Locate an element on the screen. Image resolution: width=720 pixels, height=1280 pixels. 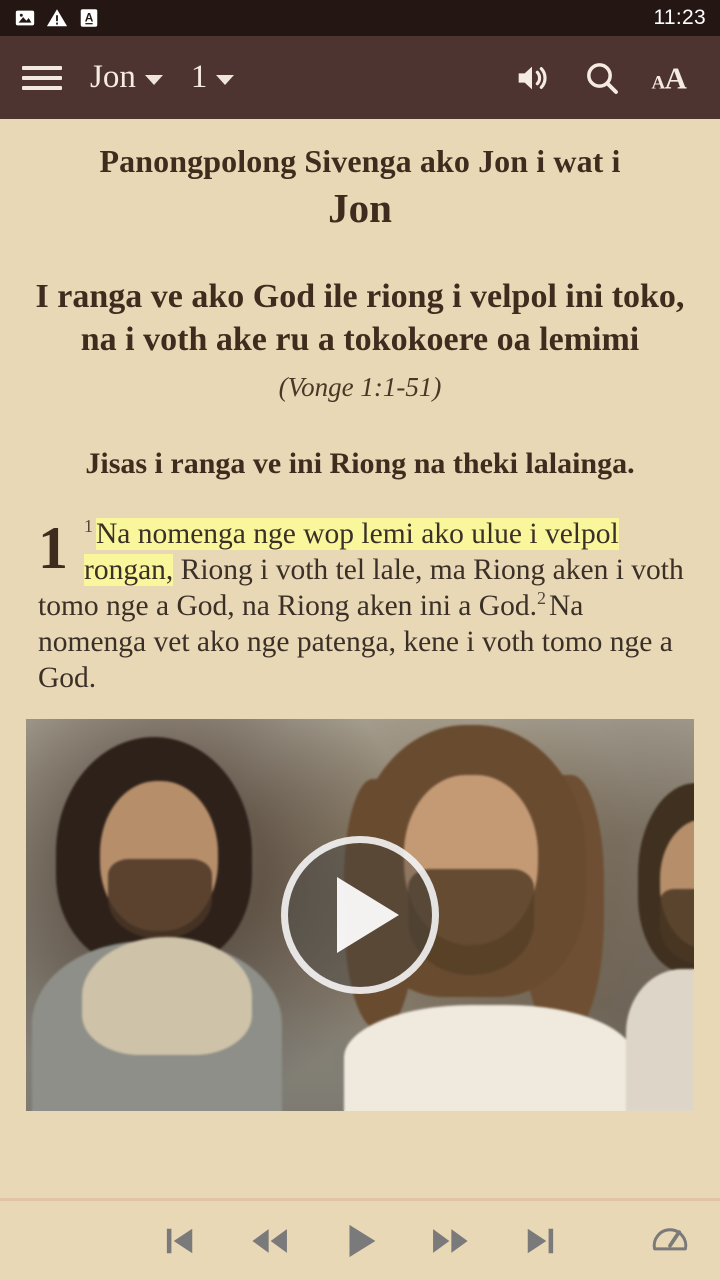
app-toolbar: Jon 1 A A is located at coordinates (360, 77).